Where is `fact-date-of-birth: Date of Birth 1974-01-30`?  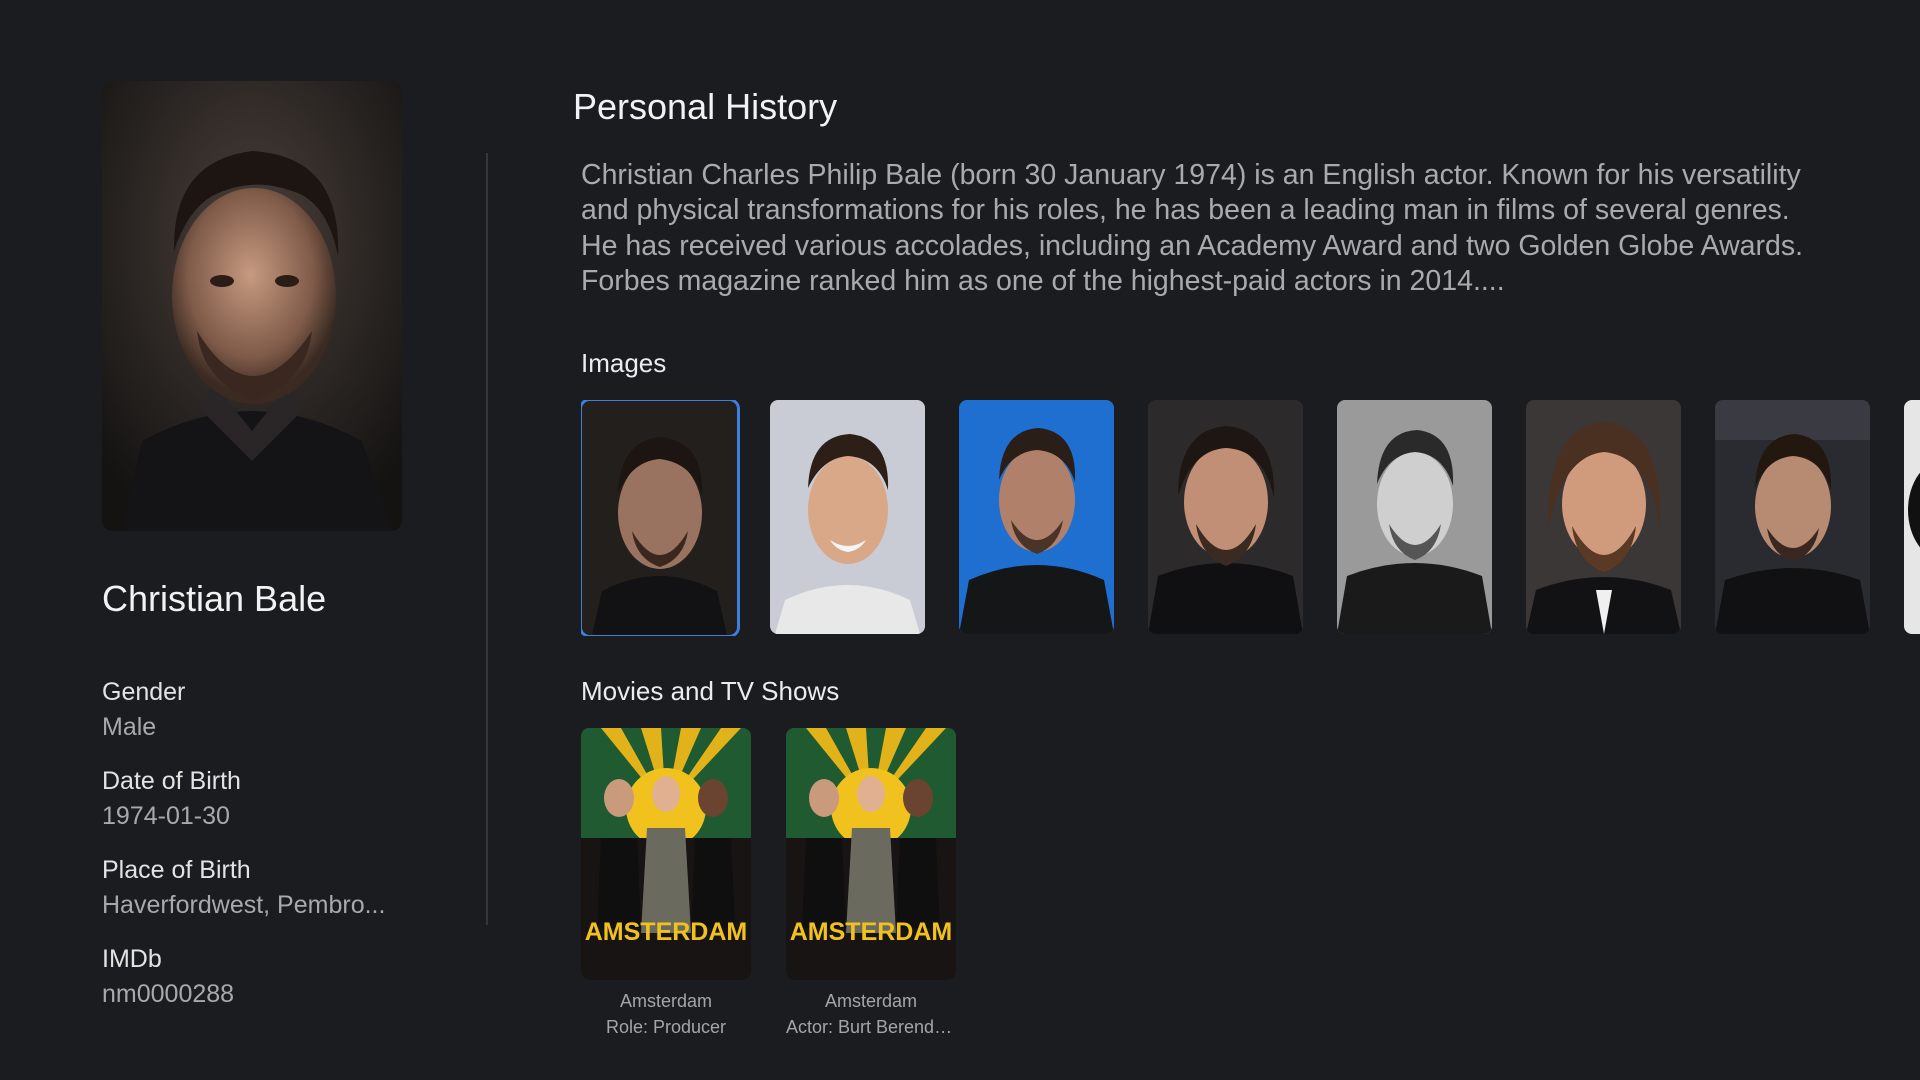 fact-date-of-birth: Date of Birth 1974-01-30 is located at coordinates (252, 809).